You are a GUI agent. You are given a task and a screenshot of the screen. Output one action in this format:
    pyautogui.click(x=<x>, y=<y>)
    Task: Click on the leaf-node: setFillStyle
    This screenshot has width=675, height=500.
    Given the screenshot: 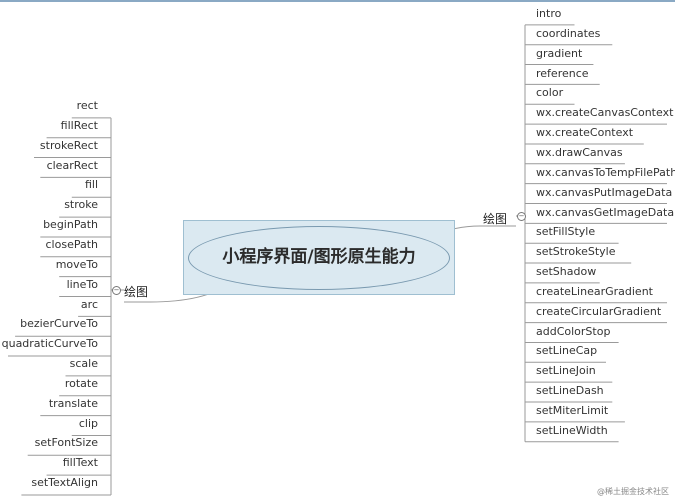 What is the action you would take?
    pyautogui.click(x=565, y=232)
    